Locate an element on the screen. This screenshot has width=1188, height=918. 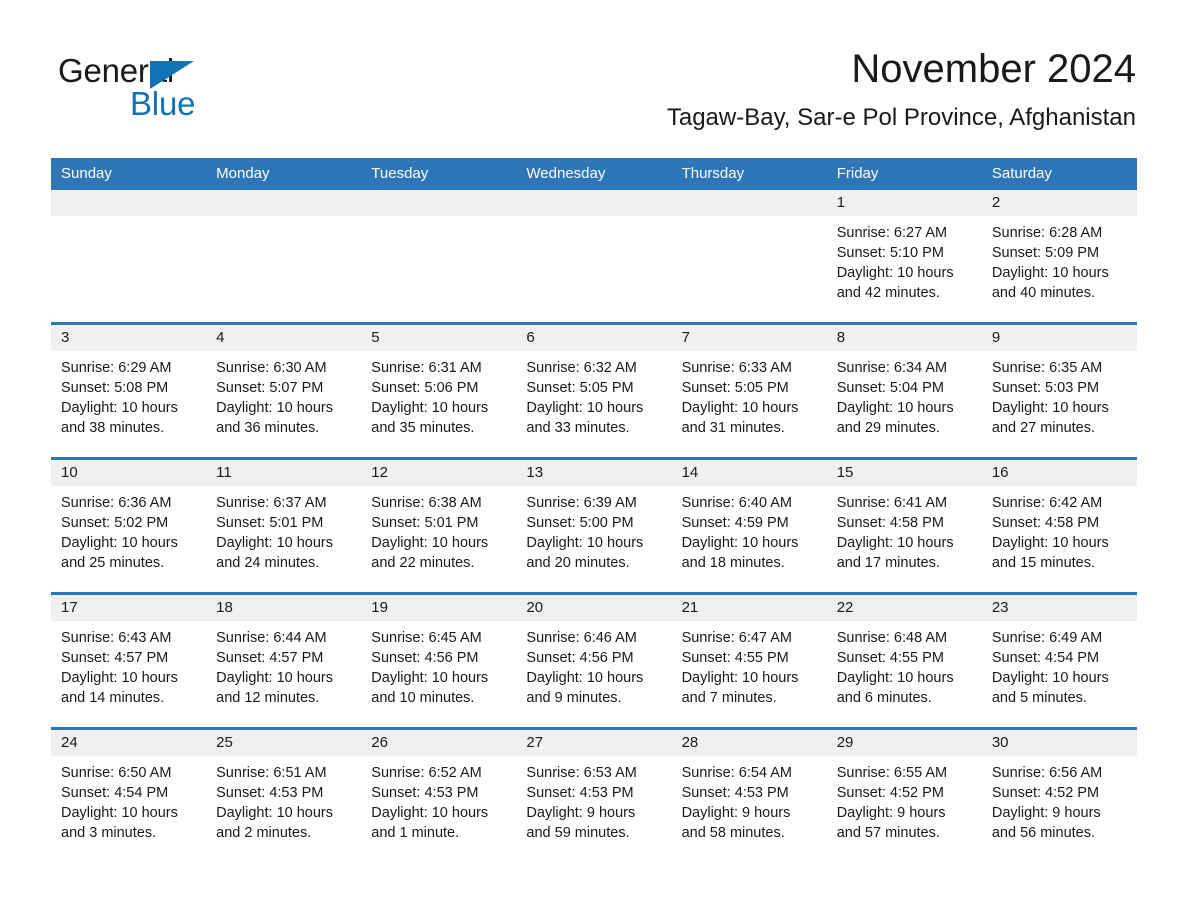
daylight-duration: Daylight: 10 hours and 17 minutes. is located at coordinates (895, 553).